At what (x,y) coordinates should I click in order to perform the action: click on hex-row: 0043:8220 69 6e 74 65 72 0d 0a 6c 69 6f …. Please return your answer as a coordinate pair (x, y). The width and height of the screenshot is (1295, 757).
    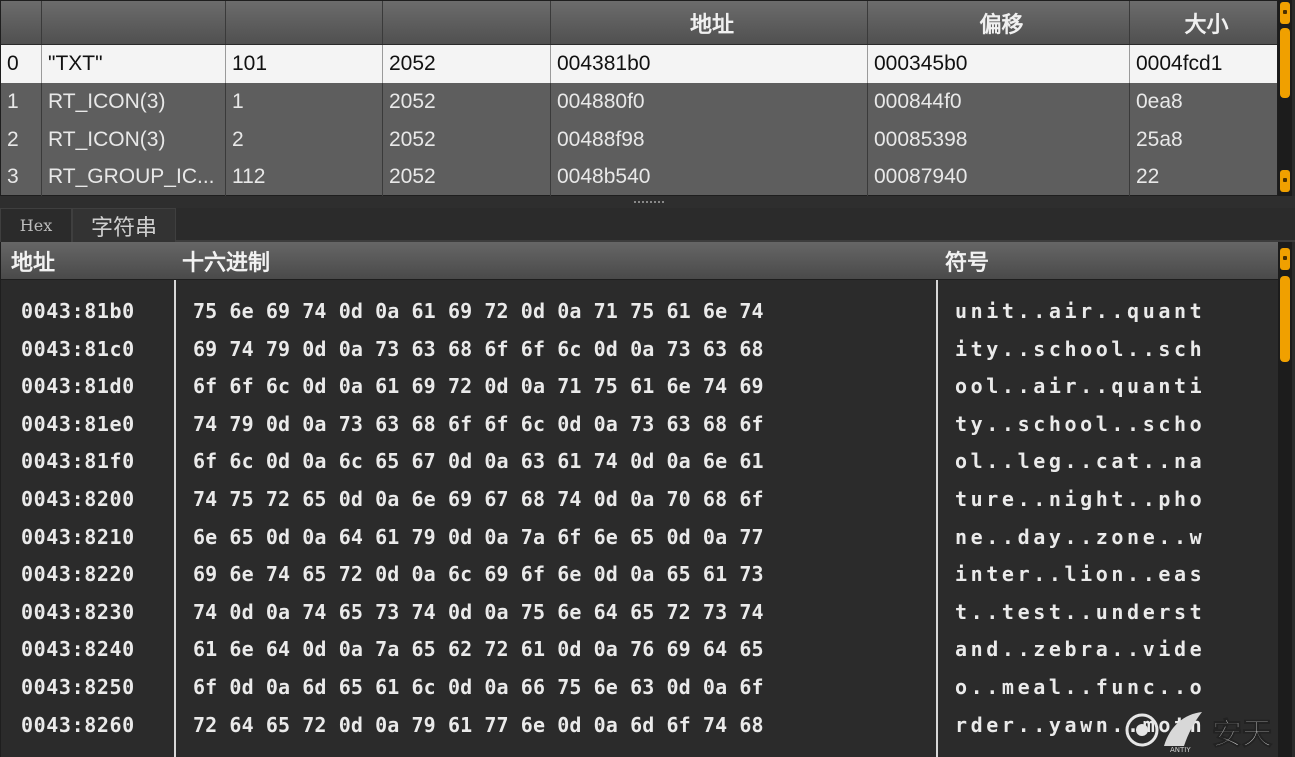
    Looking at the image, I should click on (640, 575).